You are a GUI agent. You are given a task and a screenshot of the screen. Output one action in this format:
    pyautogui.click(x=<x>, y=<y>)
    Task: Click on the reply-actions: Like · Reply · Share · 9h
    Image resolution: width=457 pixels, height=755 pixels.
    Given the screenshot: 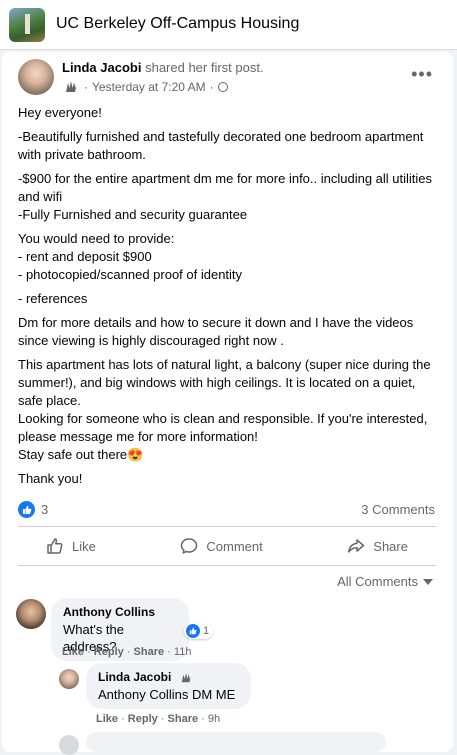 What is the action you would take?
    pyautogui.click(x=158, y=719)
    